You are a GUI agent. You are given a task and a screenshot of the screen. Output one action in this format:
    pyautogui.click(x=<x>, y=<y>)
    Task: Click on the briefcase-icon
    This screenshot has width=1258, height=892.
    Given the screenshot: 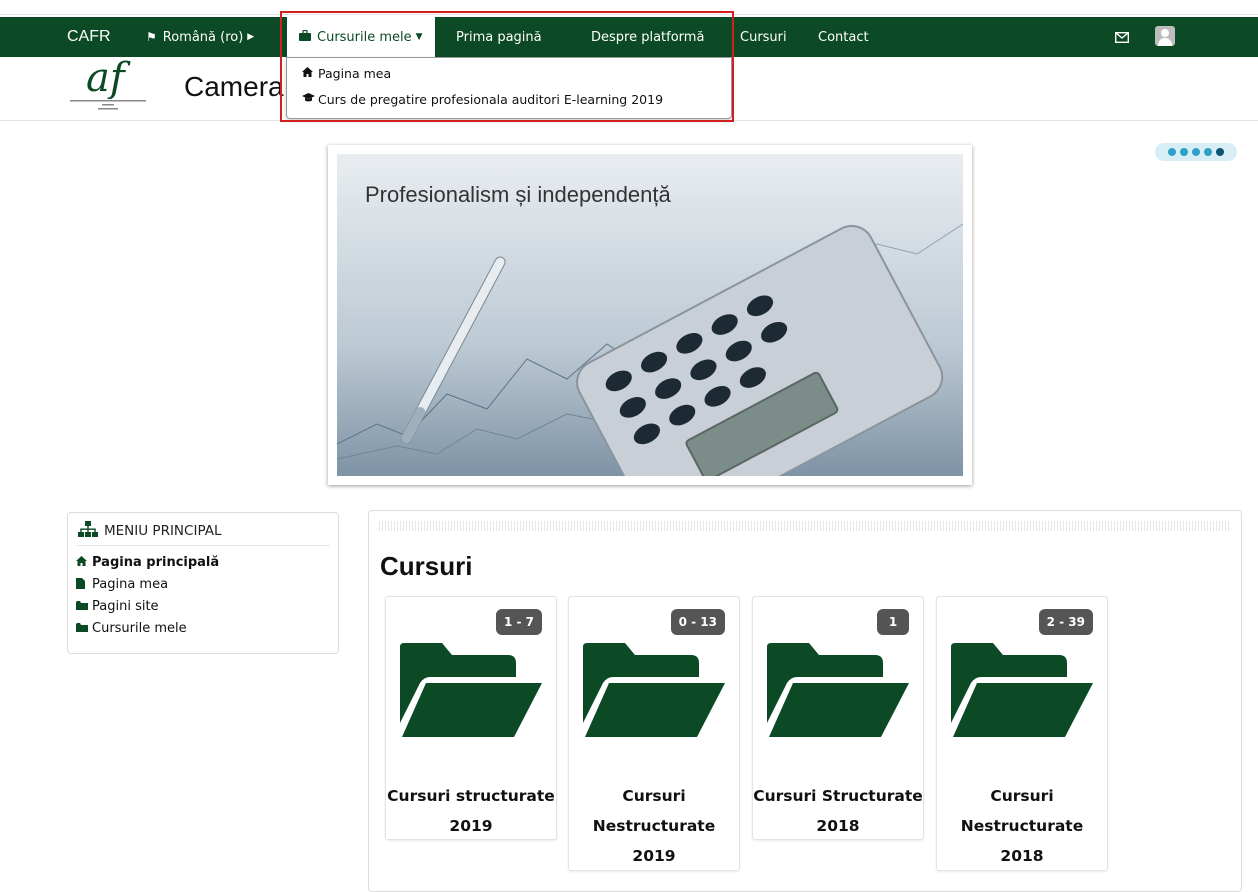 What is the action you would take?
    pyautogui.click(x=305, y=36)
    